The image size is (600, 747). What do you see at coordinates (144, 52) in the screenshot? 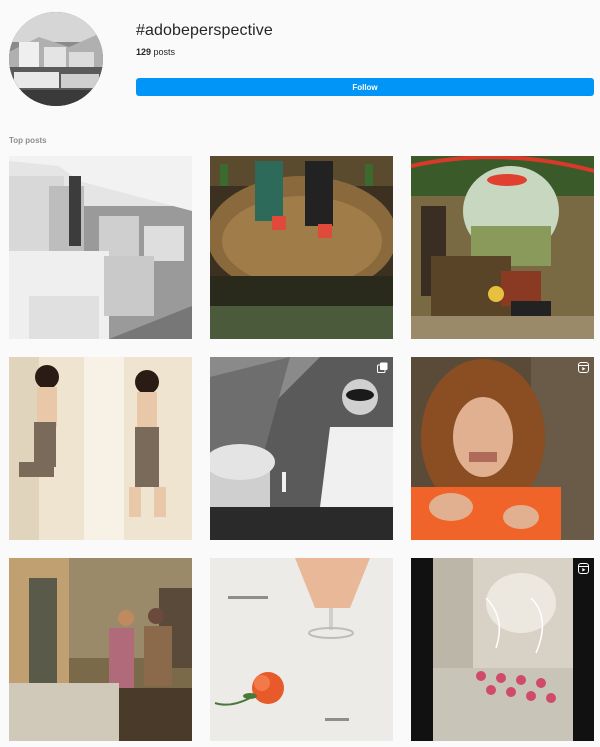
I see `post-count-number: 129` at bounding box center [144, 52].